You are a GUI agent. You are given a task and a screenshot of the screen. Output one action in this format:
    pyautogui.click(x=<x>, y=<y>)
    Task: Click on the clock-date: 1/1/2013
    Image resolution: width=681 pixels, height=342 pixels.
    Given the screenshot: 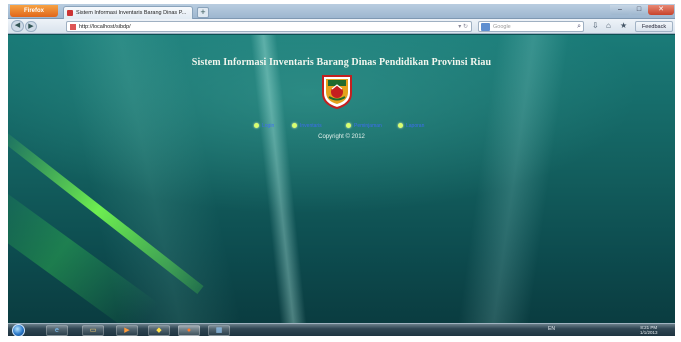 What is the action you would take?
    pyautogui.click(x=649, y=332)
    